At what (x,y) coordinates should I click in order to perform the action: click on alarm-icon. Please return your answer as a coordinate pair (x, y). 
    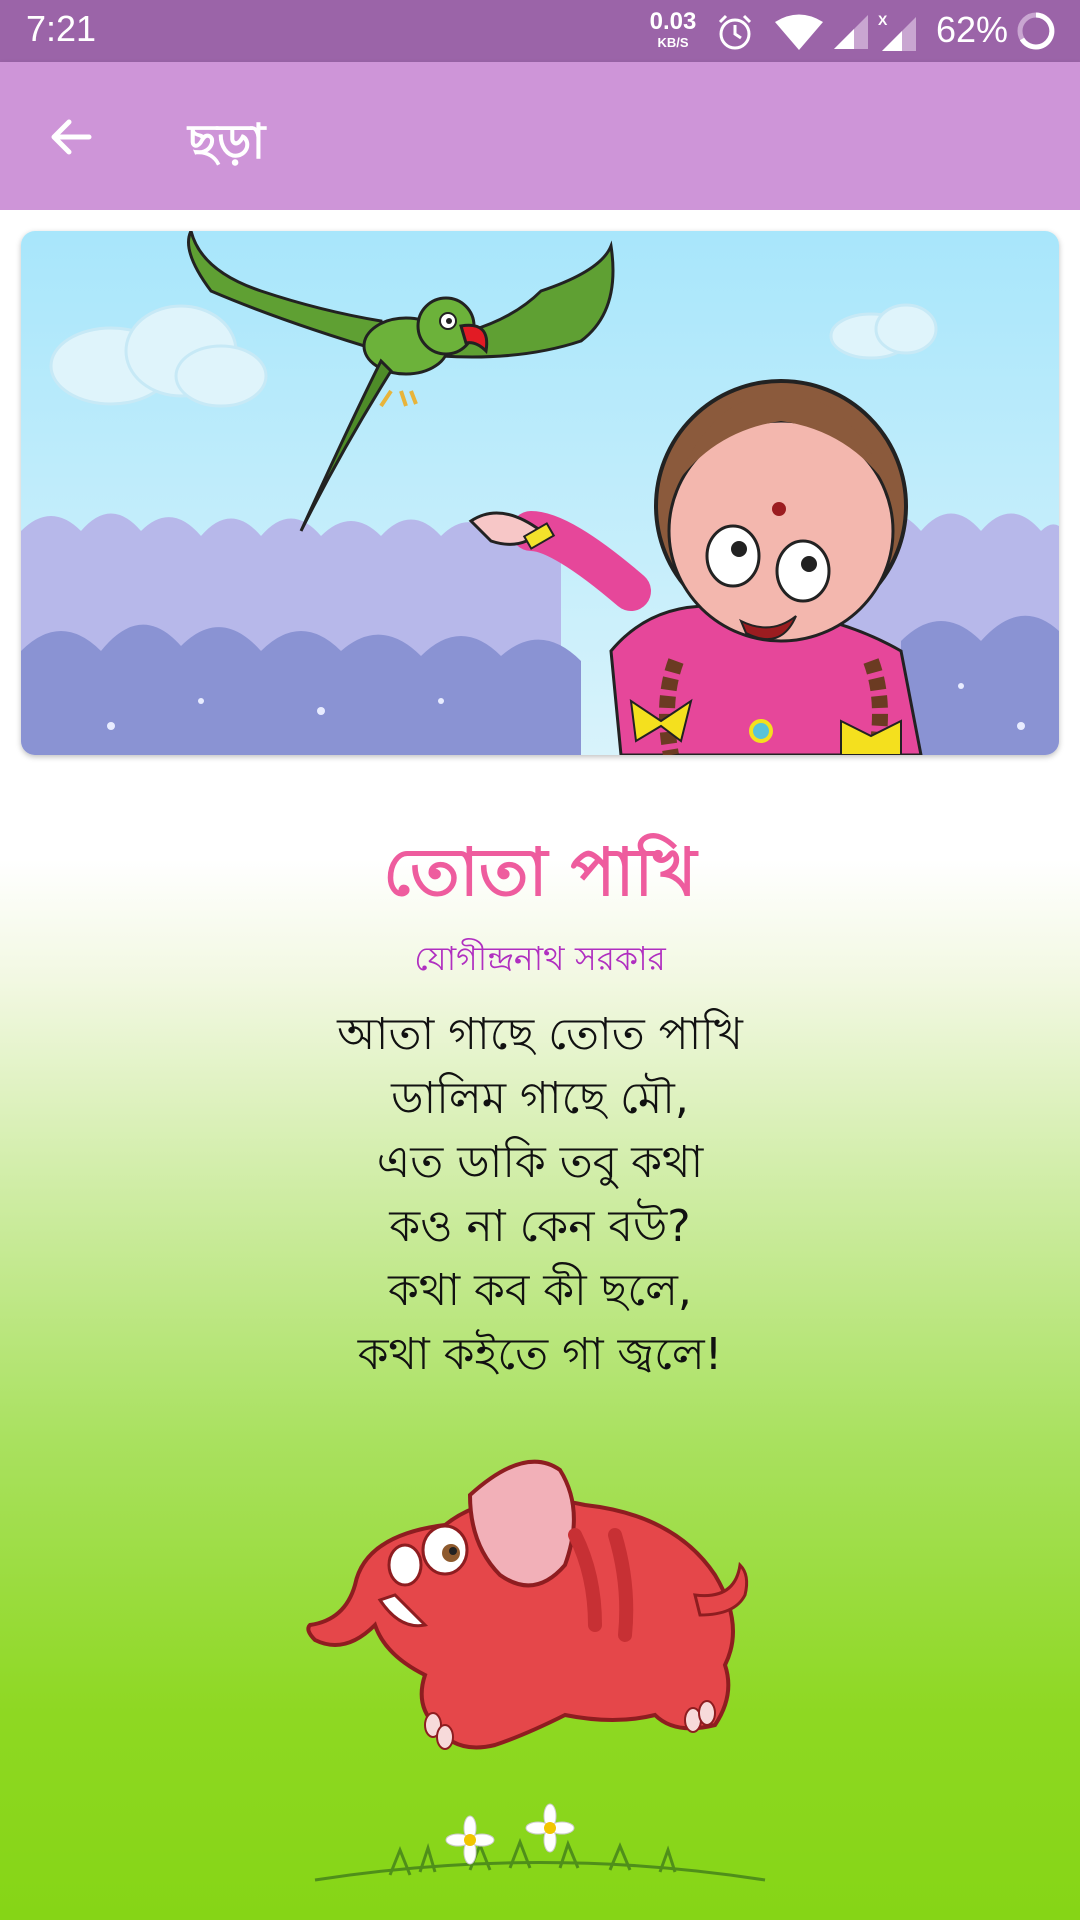
    Looking at the image, I should click on (735, 32).